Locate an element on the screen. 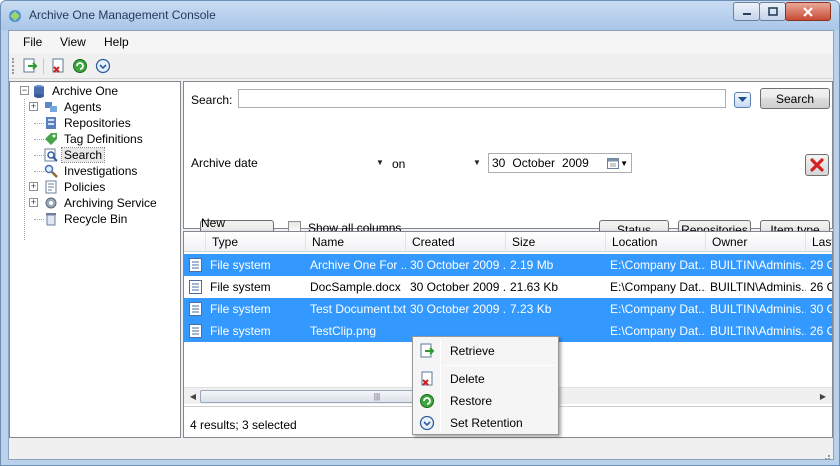  menu-separator is located at coordinates (499, 365).